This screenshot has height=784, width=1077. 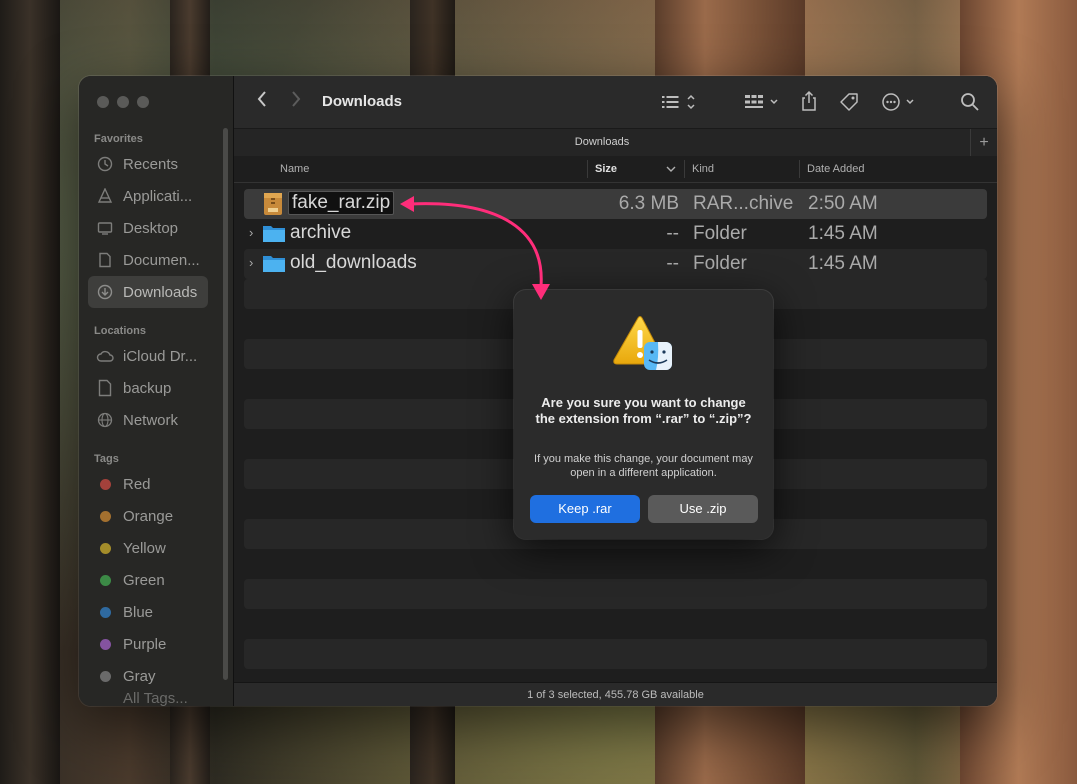 What do you see at coordinates (294, 169) in the screenshot?
I see `column-name: Name` at bounding box center [294, 169].